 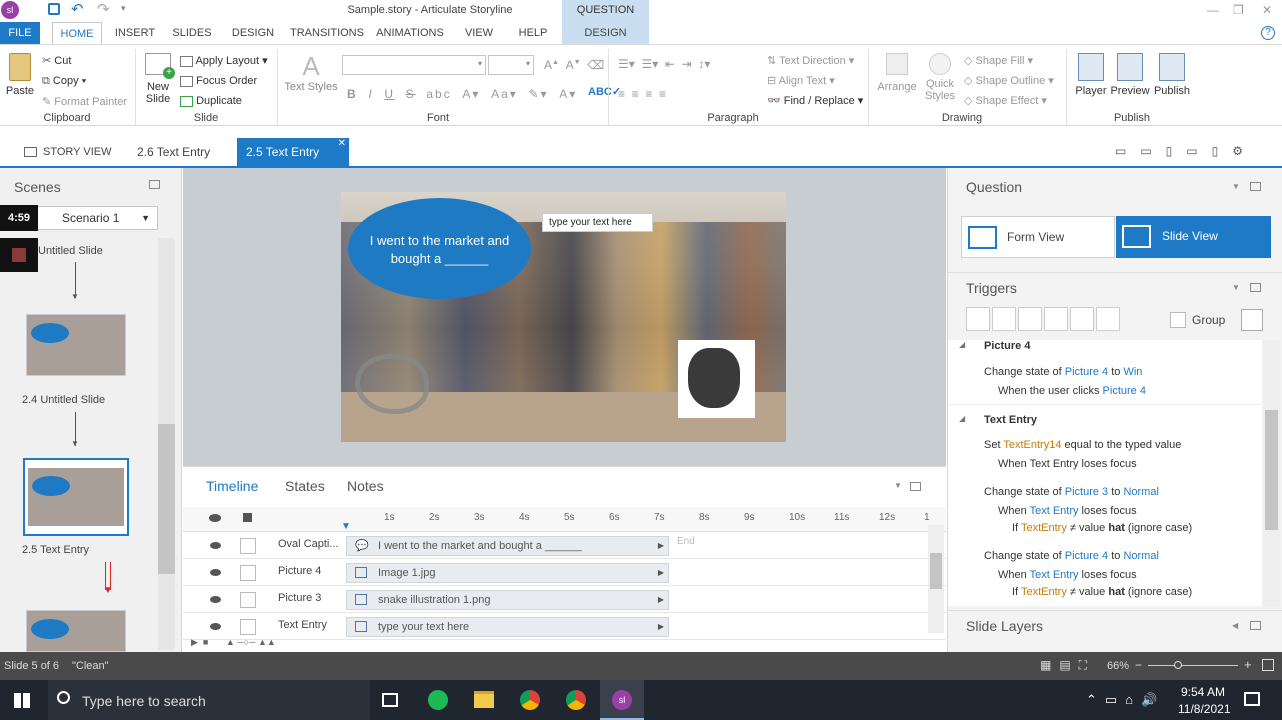 What do you see at coordinates (1071, 556) in the screenshot?
I see `trigger-item: Change state of Picture 4 to Normal` at bounding box center [1071, 556].